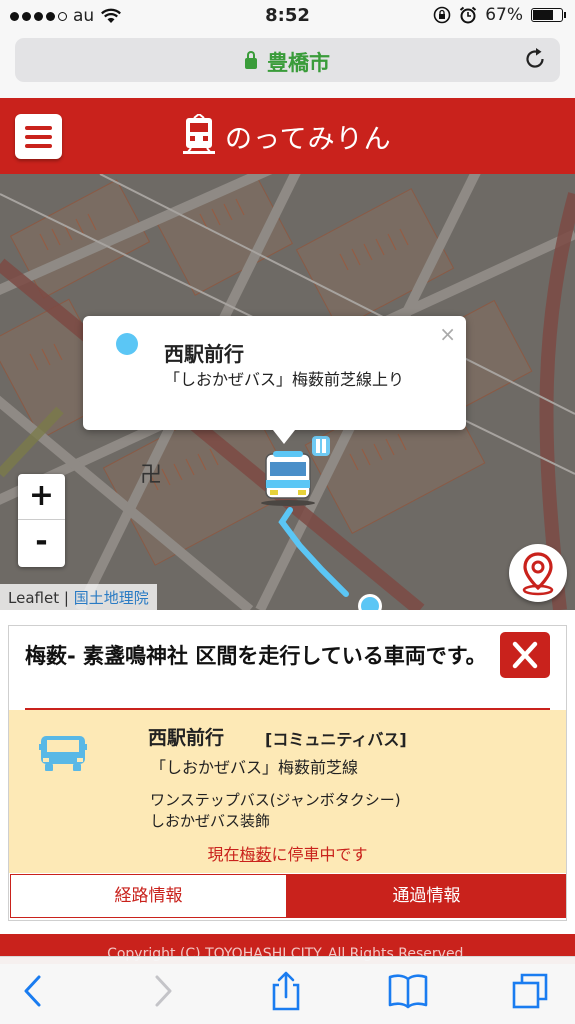 This screenshot has height=1024, width=575. What do you see at coordinates (33, 598) in the screenshot?
I see `leaflet-link: Leaflet` at bounding box center [33, 598].